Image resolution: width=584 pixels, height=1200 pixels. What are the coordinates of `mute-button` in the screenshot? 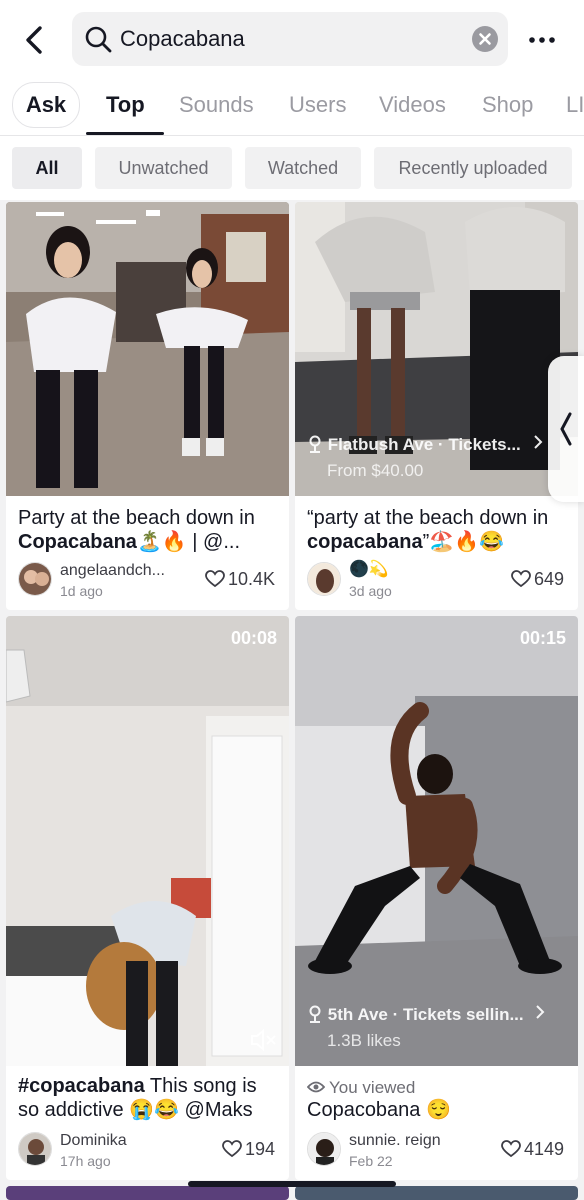 It's located at (264, 1042).